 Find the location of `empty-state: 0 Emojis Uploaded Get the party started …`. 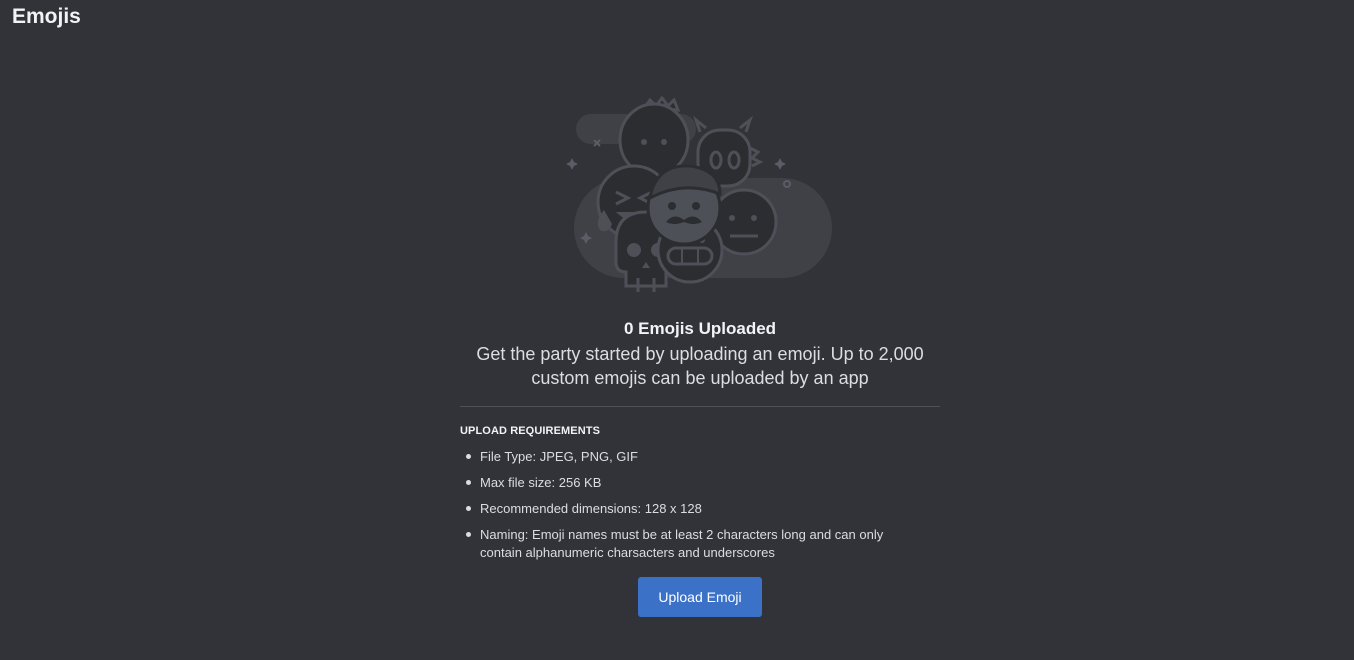

empty-state: 0 Emojis Uploaded Get the party started … is located at coordinates (700, 354).